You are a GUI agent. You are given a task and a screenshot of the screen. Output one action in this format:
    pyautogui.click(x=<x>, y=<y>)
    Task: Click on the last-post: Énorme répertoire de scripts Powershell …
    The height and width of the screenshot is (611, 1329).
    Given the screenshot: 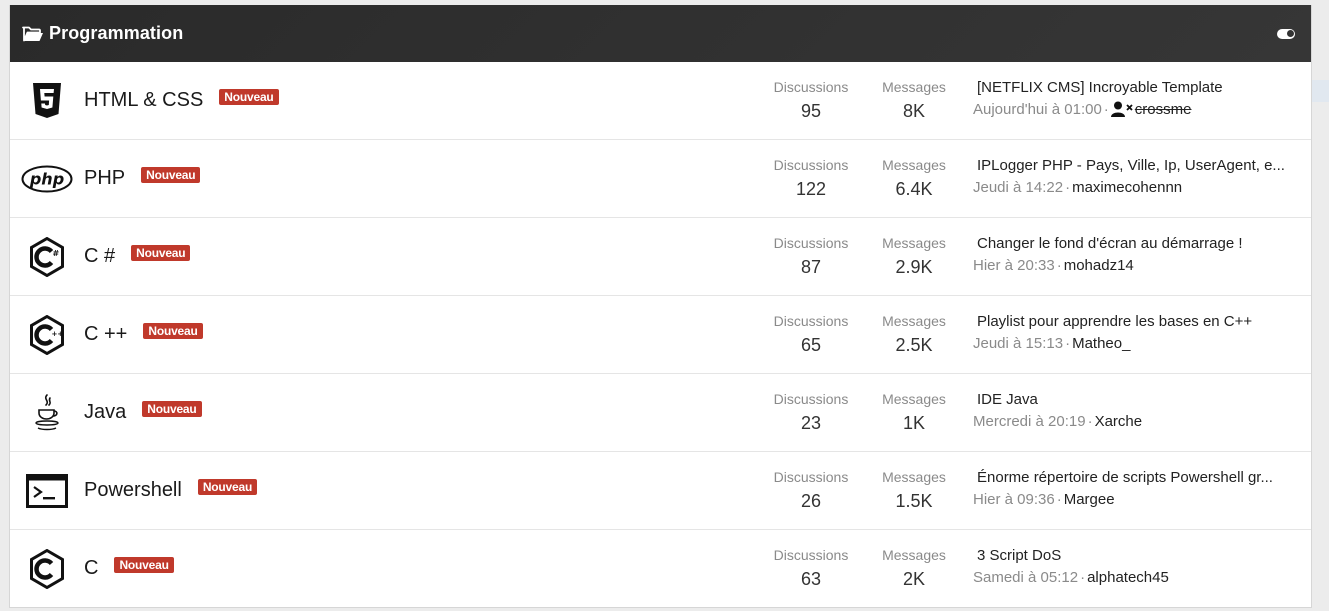 What is the action you would take?
    pyautogui.click(x=1136, y=489)
    